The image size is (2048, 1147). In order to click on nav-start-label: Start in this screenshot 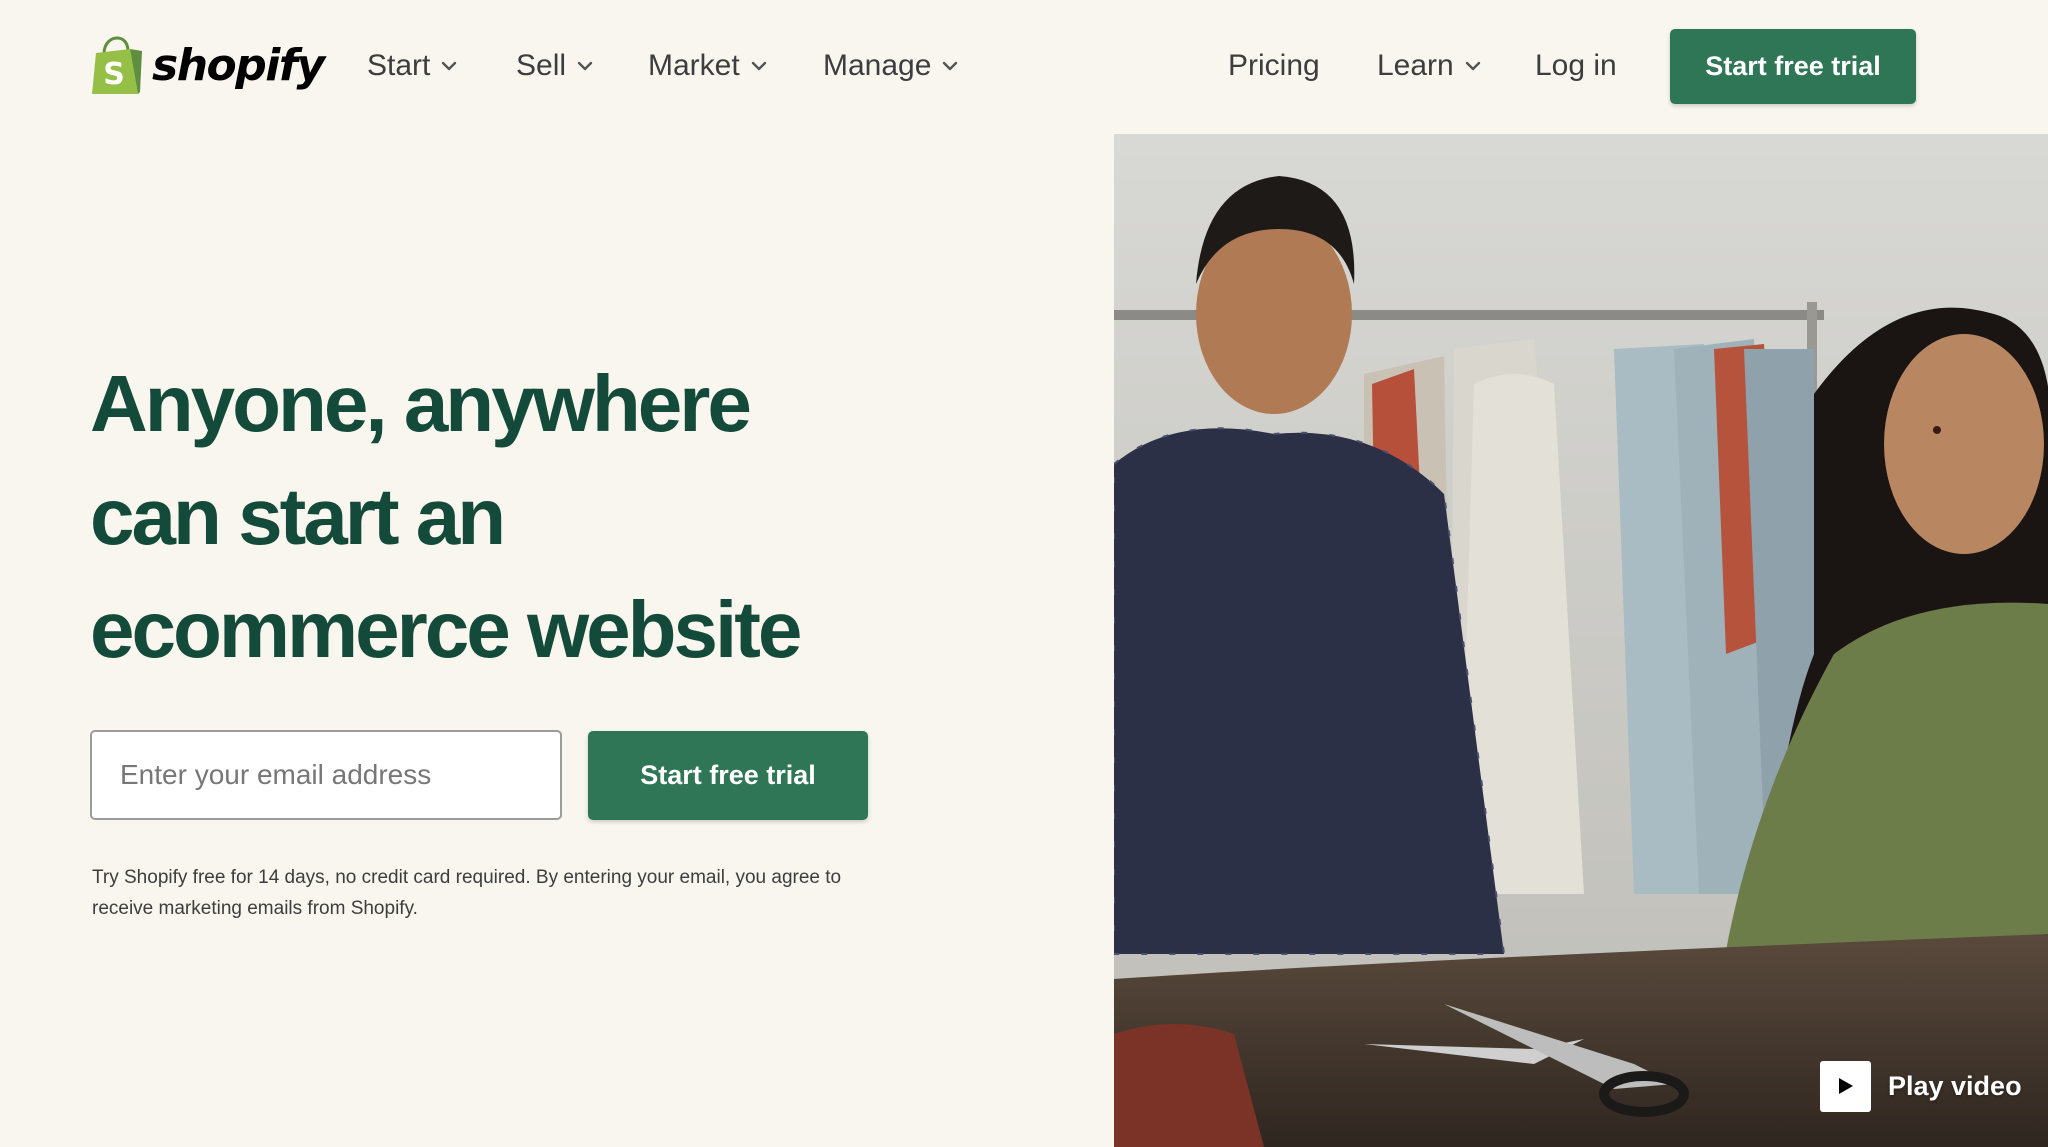, I will do `click(399, 65)`.